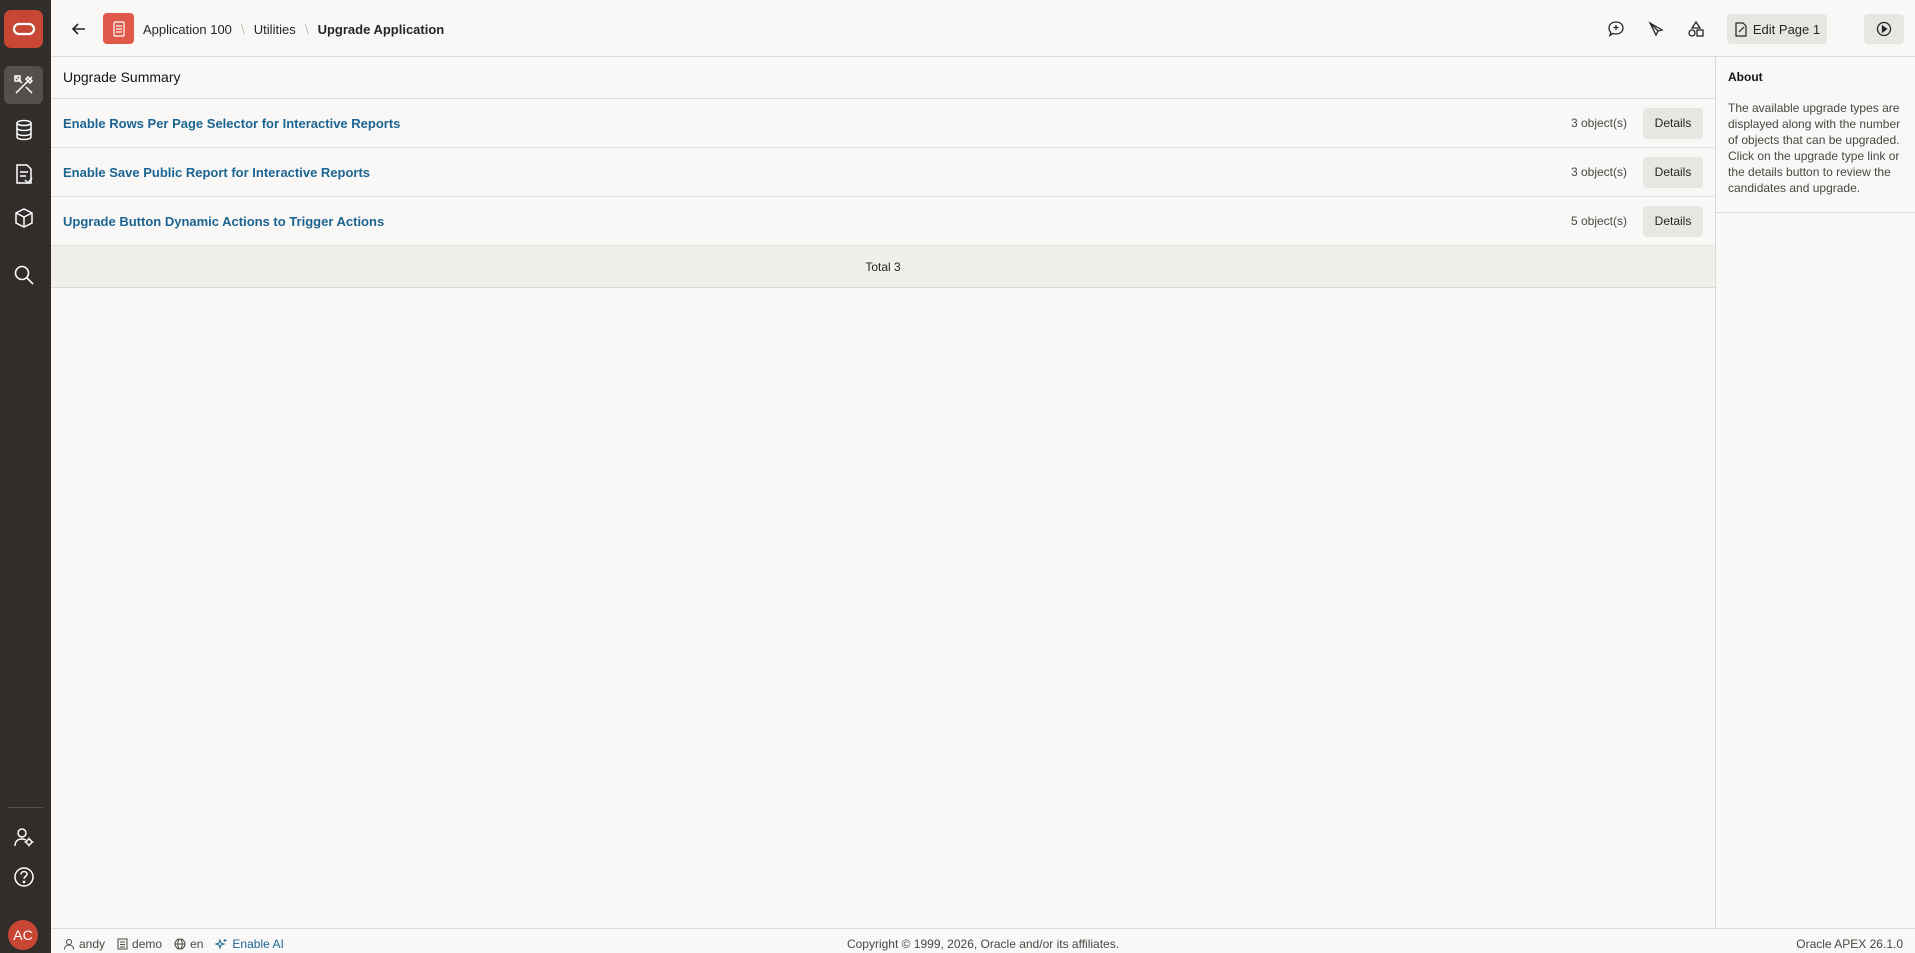 The height and width of the screenshot is (953, 1915). I want to click on app-builder-icon, so click(23, 85).